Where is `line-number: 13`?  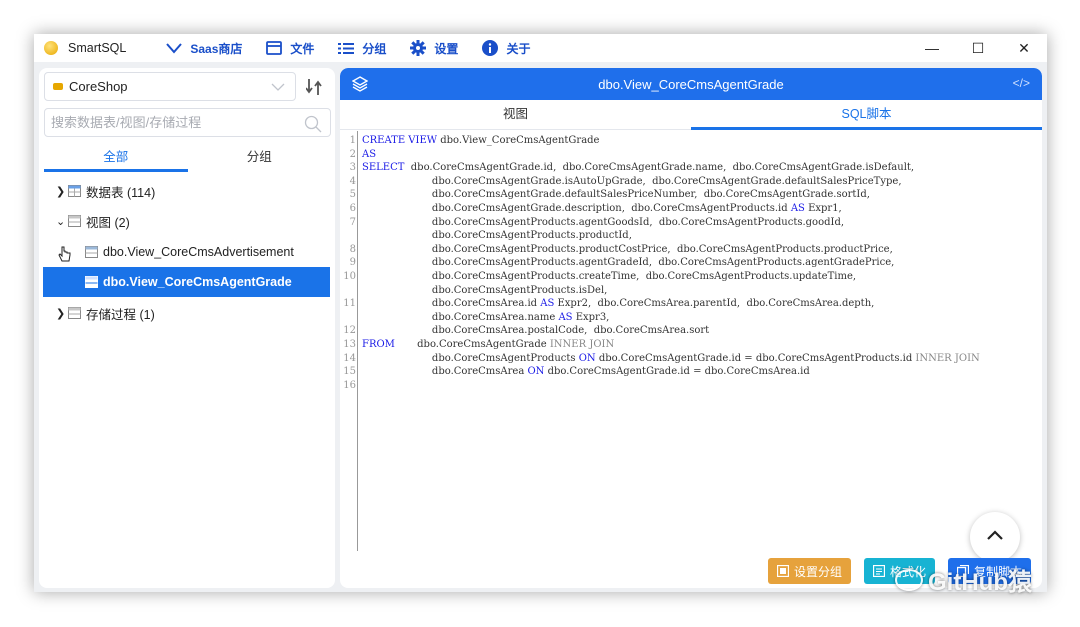
line-number: 13 is located at coordinates (349, 344).